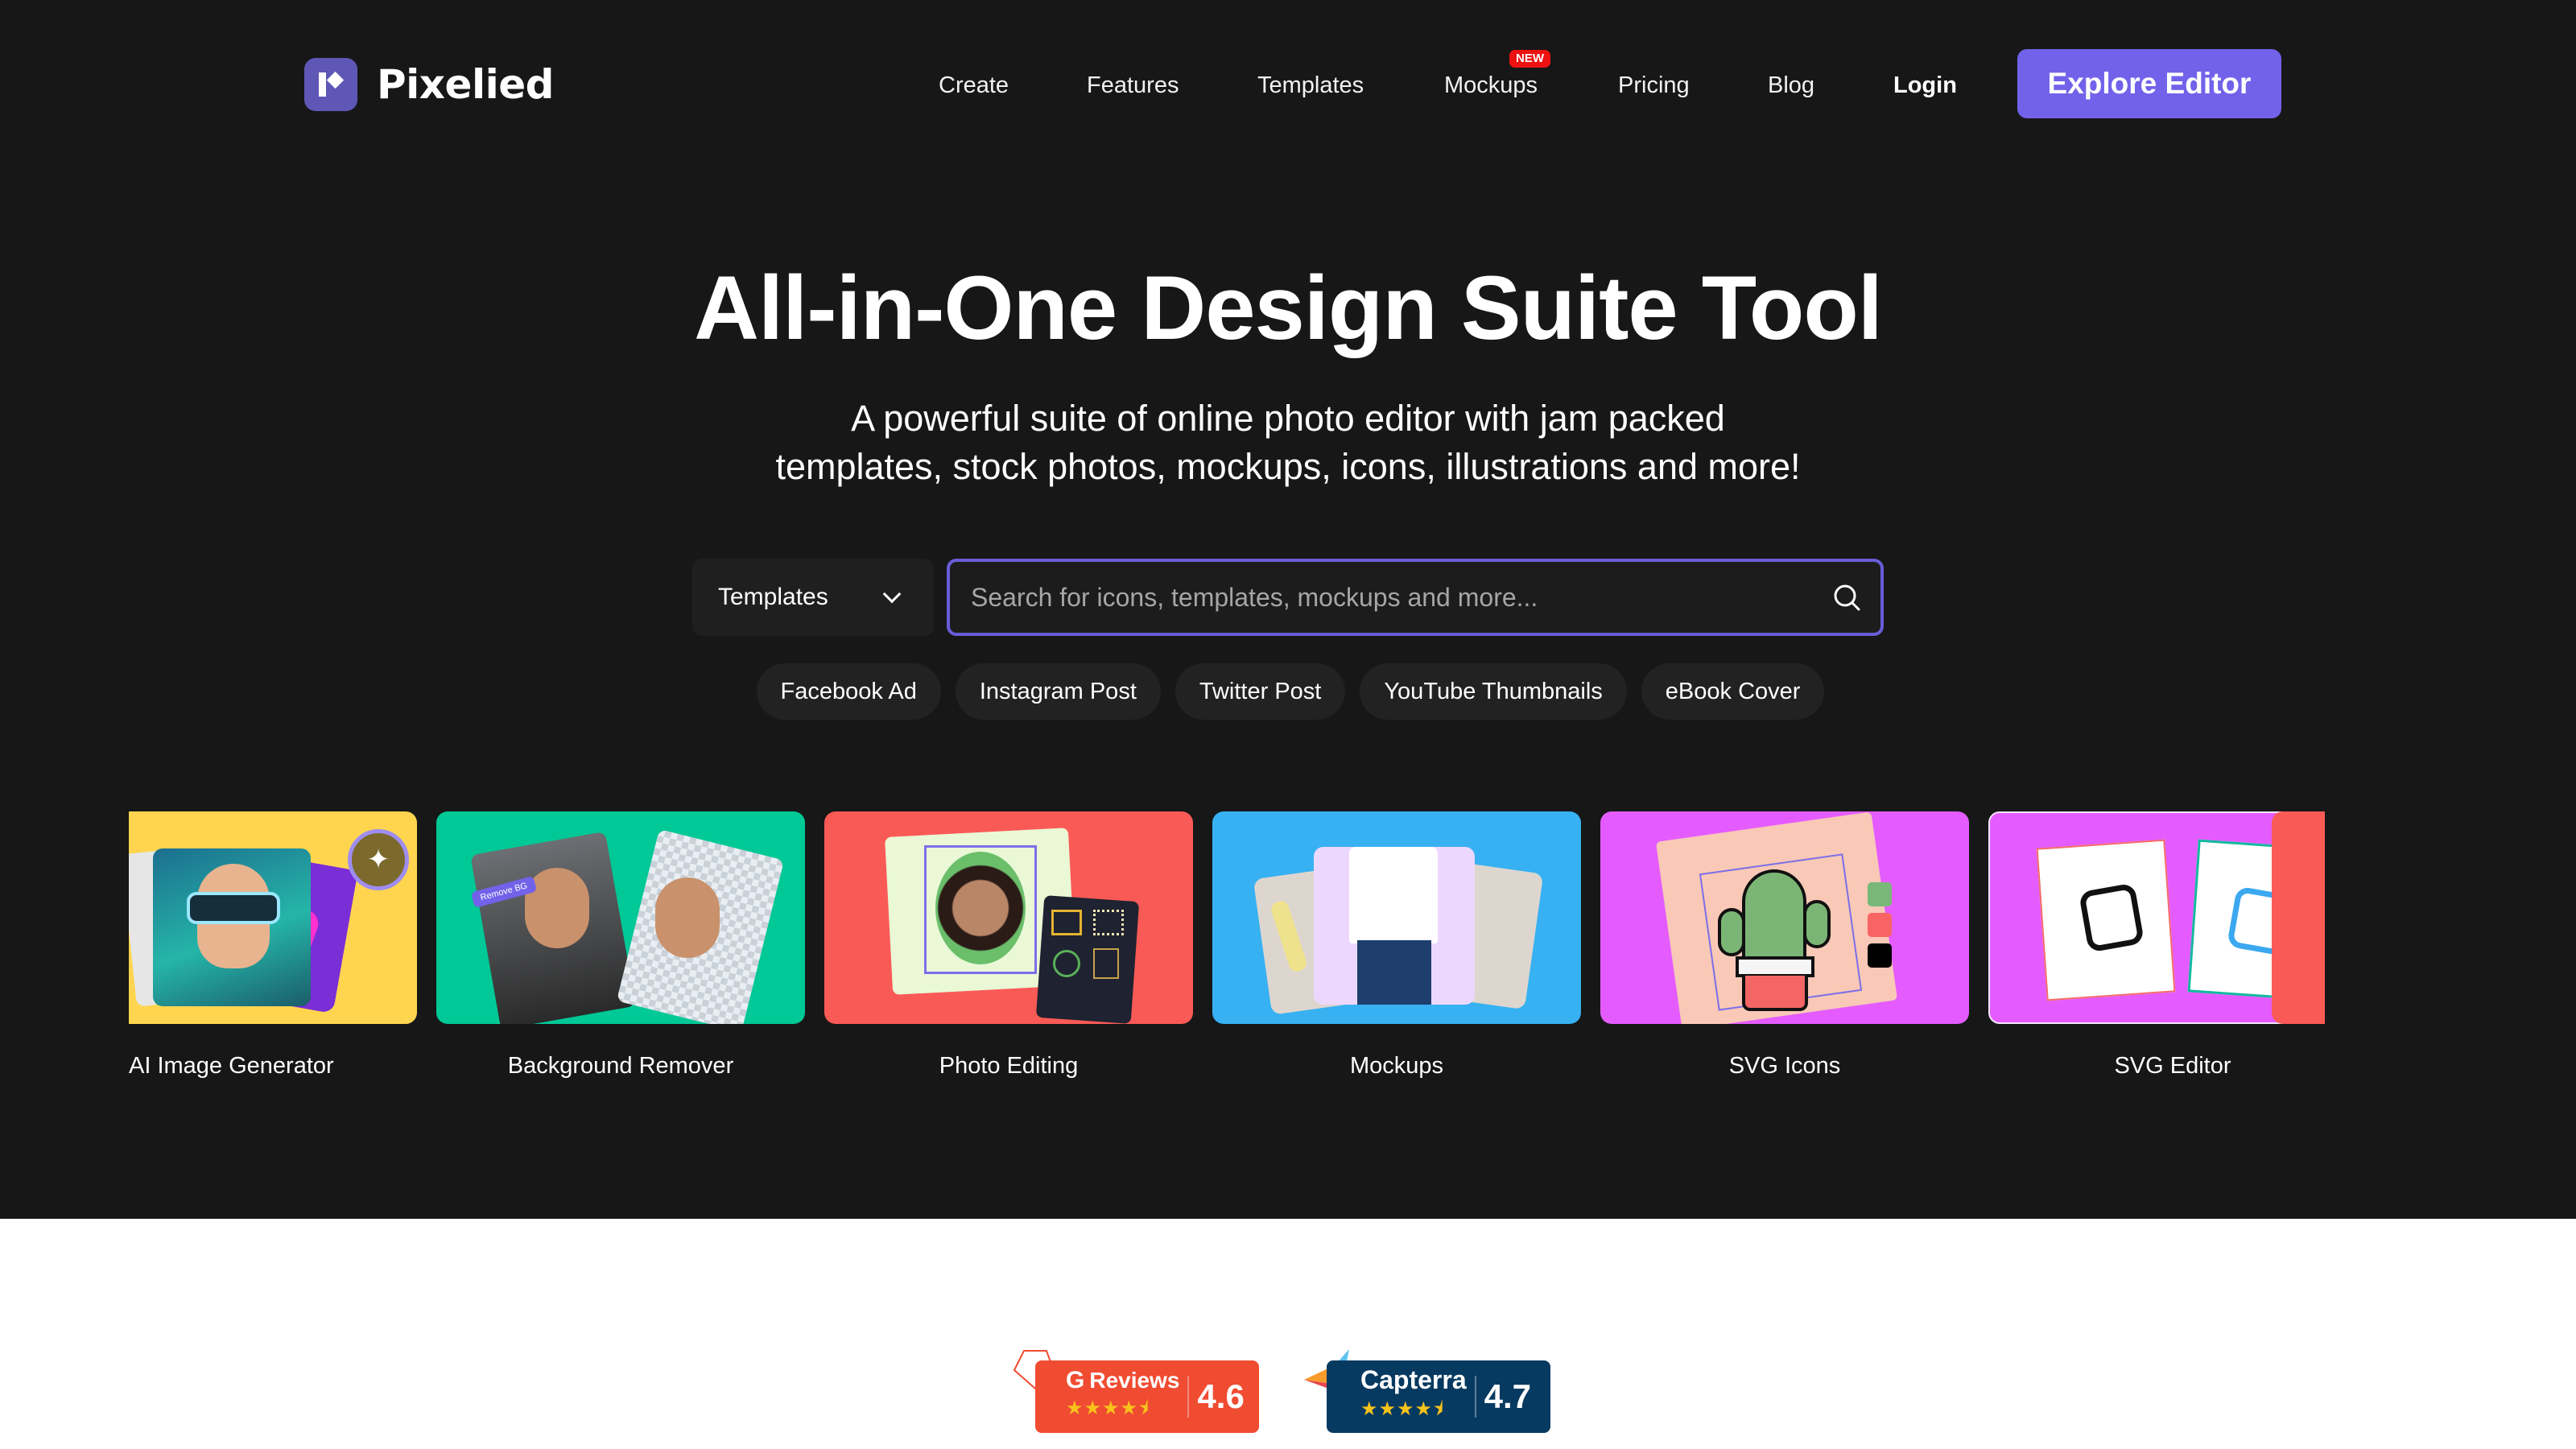  What do you see at coordinates (848, 691) in the screenshot?
I see `tag-chip: Facebook Ad` at bounding box center [848, 691].